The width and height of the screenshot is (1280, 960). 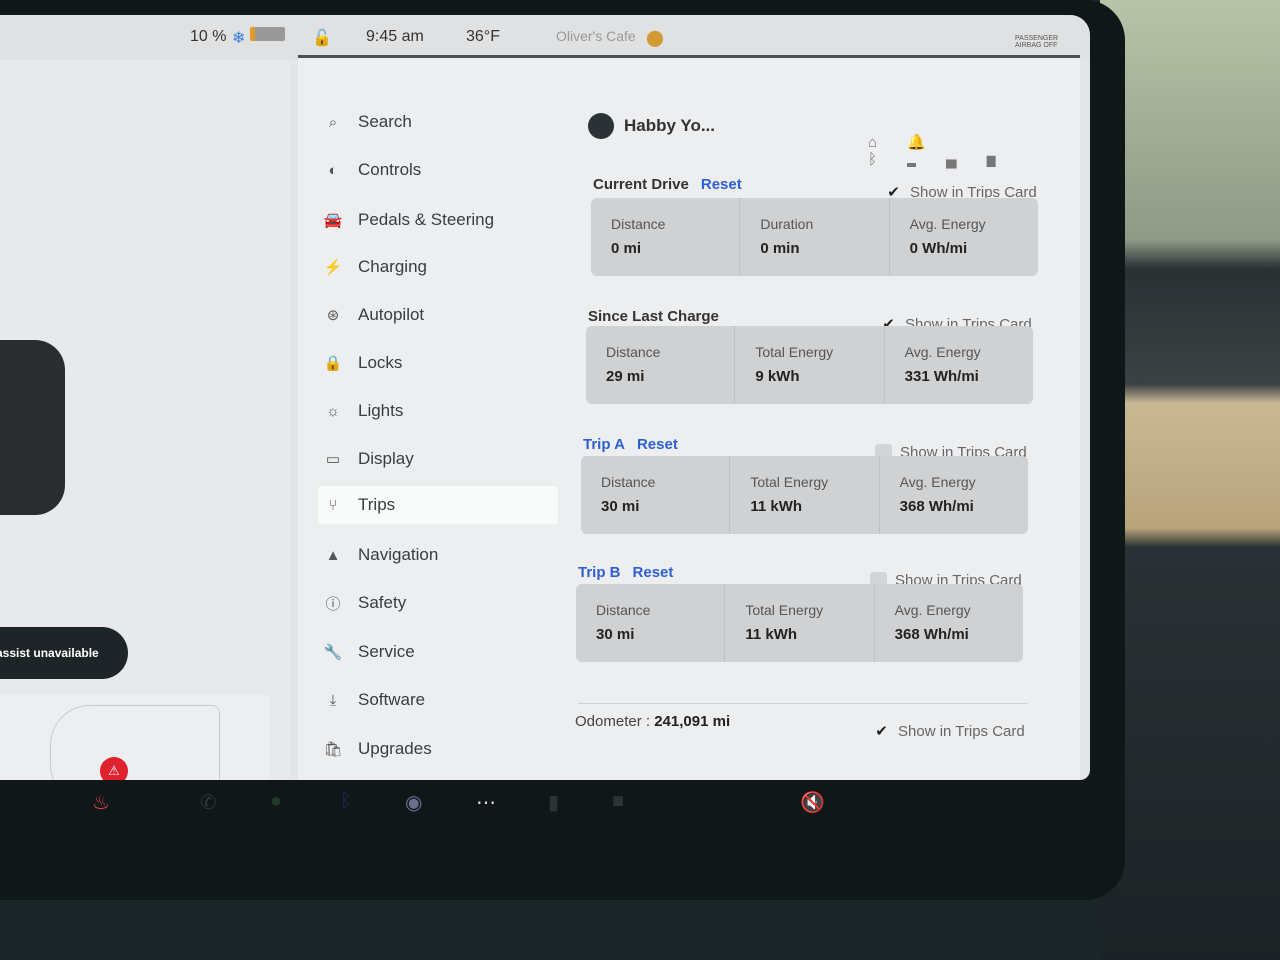 I want to click on sidebar-item-trips: ⑂ Trips, so click(x=438, y=505).